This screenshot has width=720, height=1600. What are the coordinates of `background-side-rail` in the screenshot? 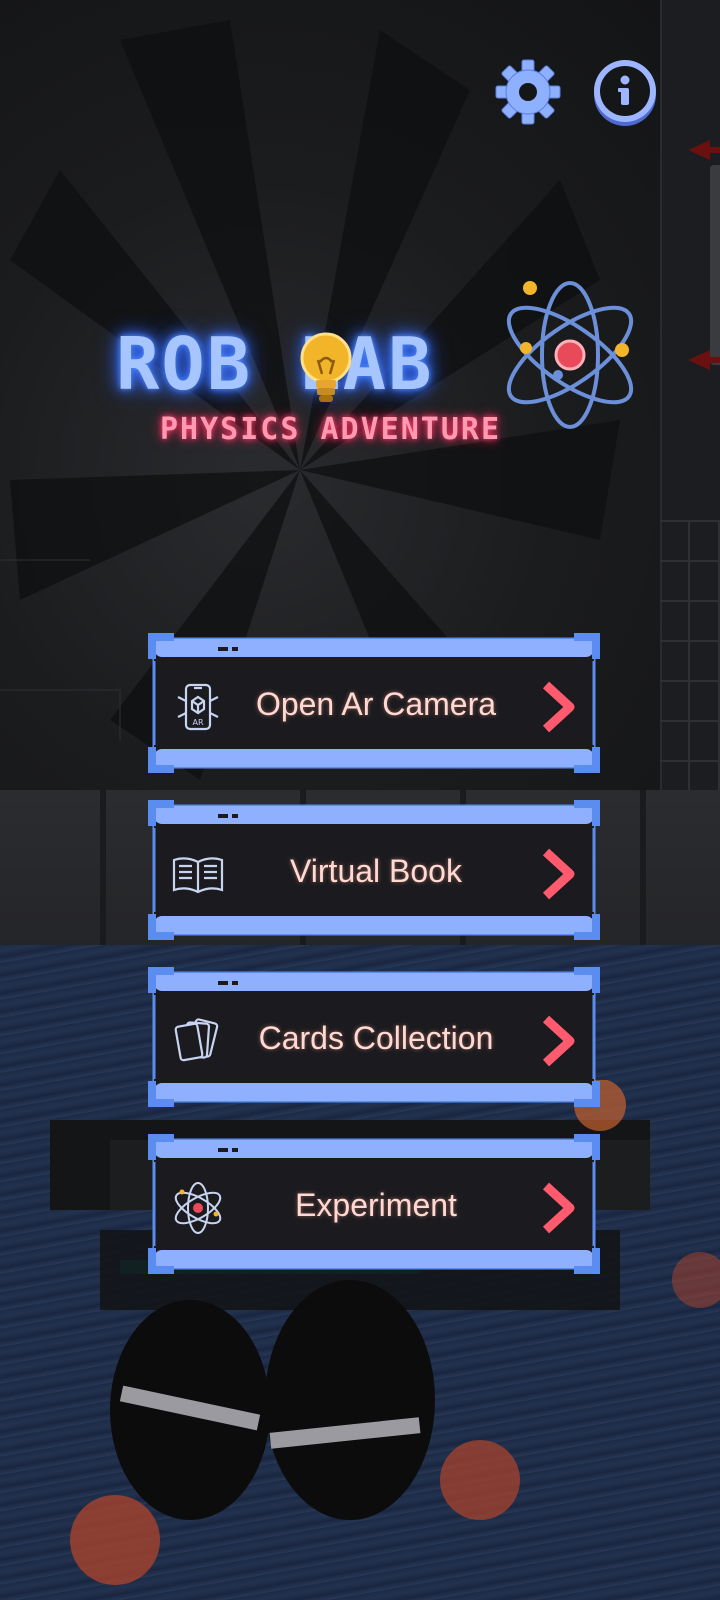 It's located at (715, 265).